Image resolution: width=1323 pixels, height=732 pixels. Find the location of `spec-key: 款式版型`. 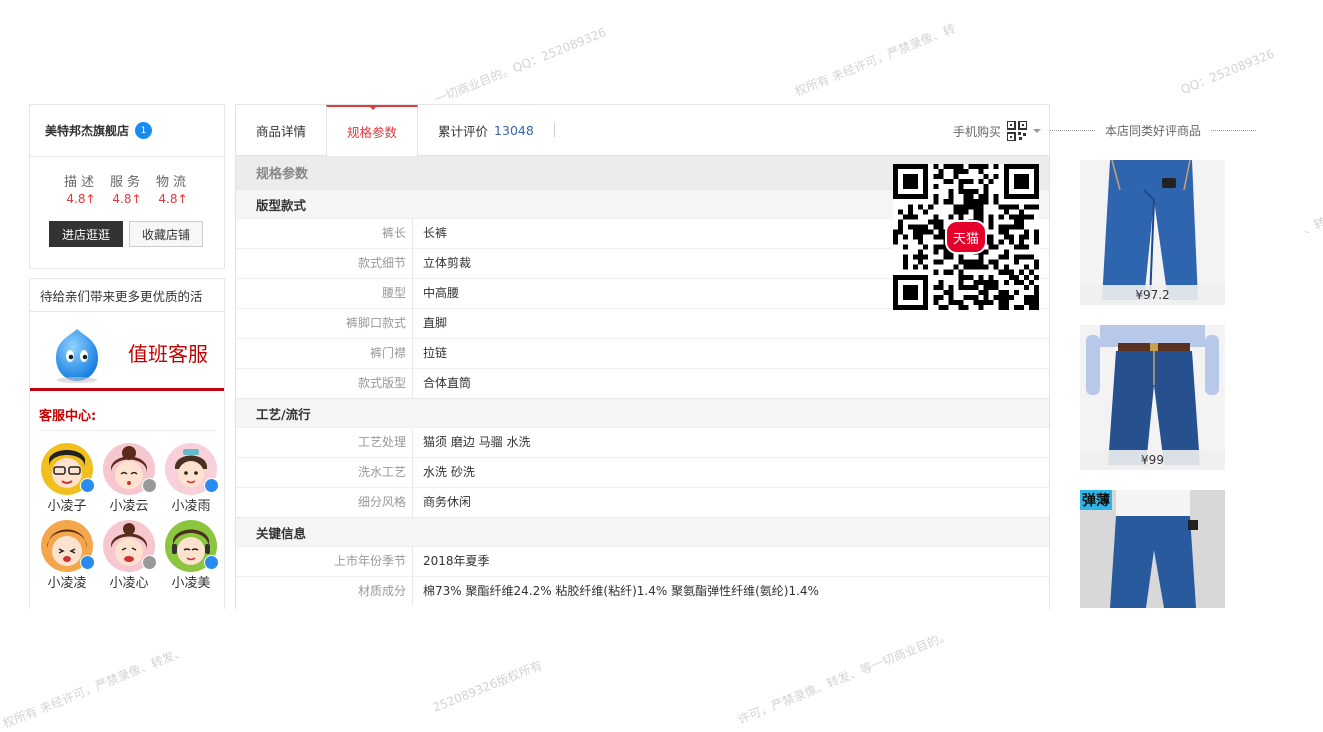

spec-key: 款式版型 is located at coordinates (324, 383).